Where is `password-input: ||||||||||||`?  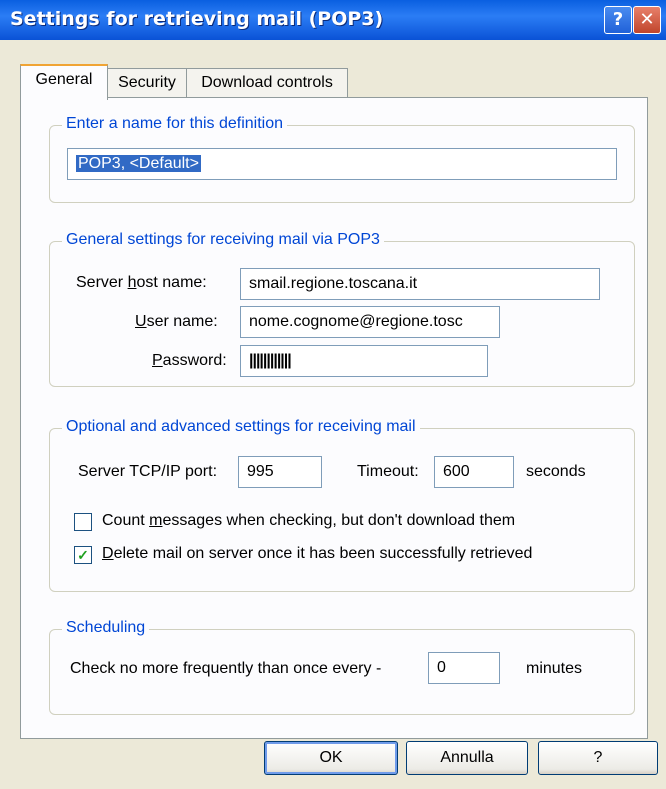 password-input: |||||||||||| is located at coordinates (364, 361).